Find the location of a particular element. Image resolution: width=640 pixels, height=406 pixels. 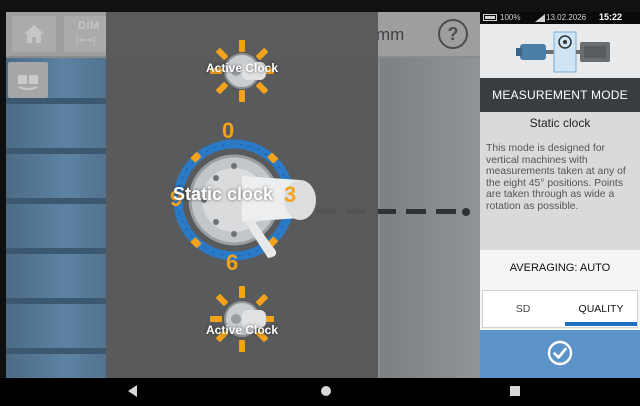

machine-view-button is located at coordinates (28, 80).